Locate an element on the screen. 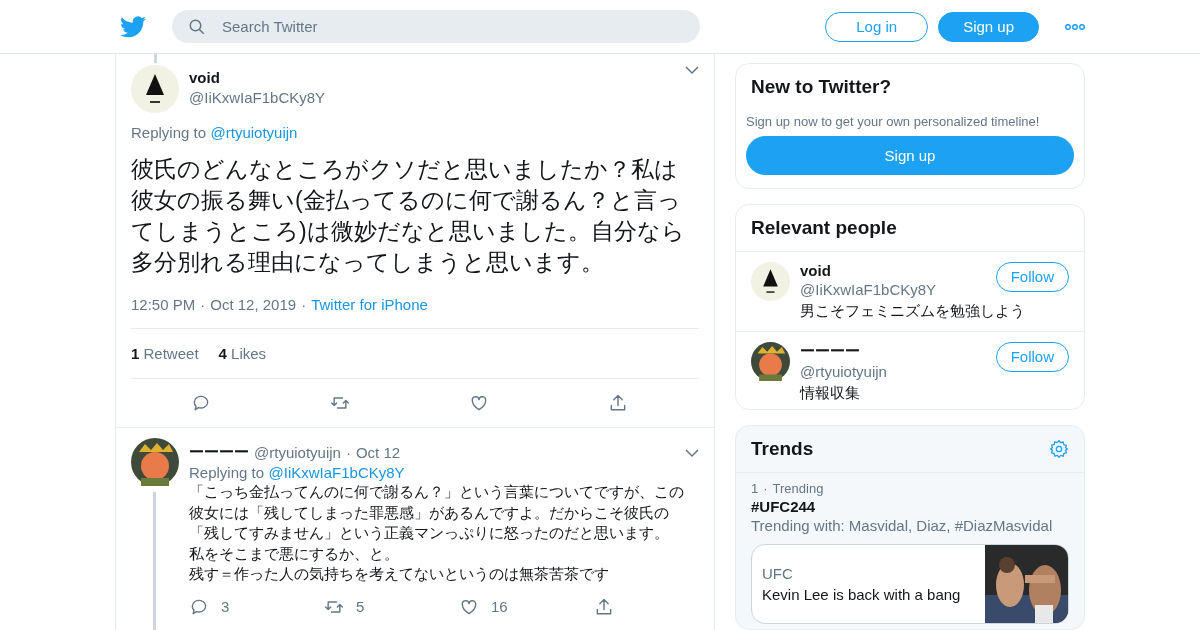 Image resolution: width=1200 pixels, height=630 pixels. news-card: UFC Kevin Lee is back with a bang is located at coordinates (910, 584).